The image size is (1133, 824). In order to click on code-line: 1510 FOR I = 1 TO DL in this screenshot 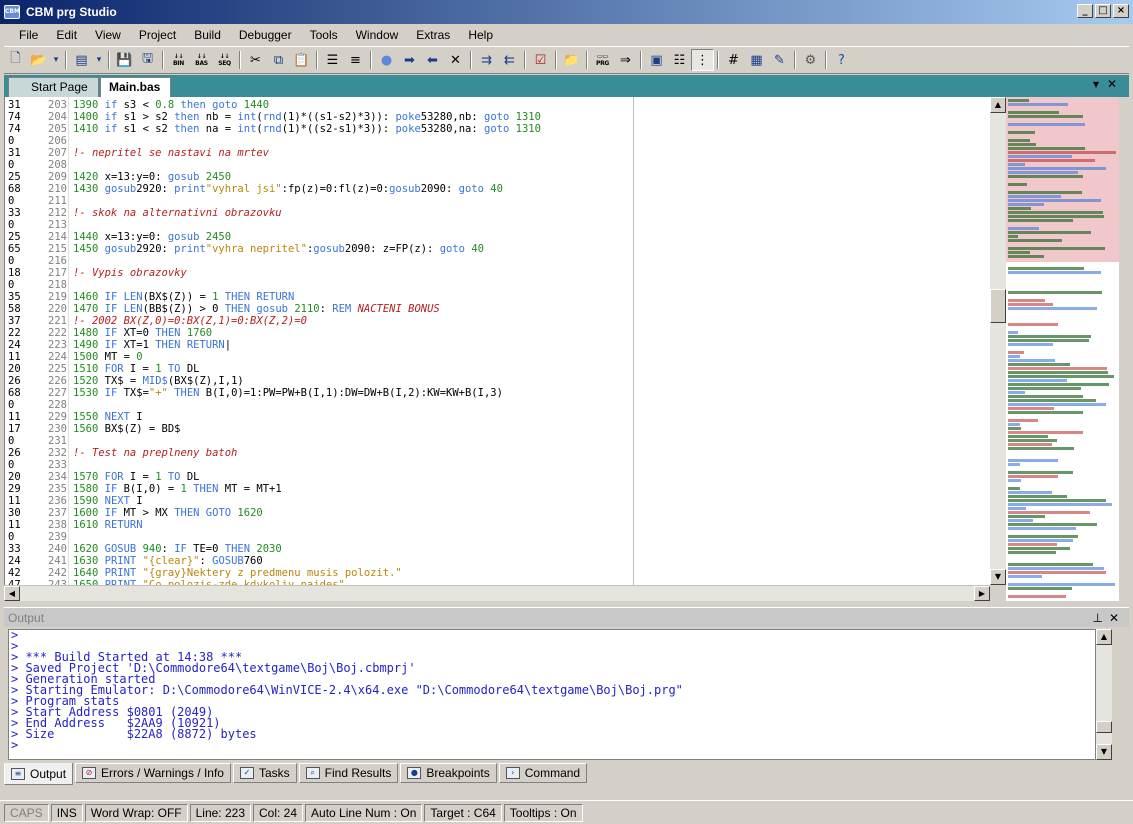, I will do `click(136, 369)`.